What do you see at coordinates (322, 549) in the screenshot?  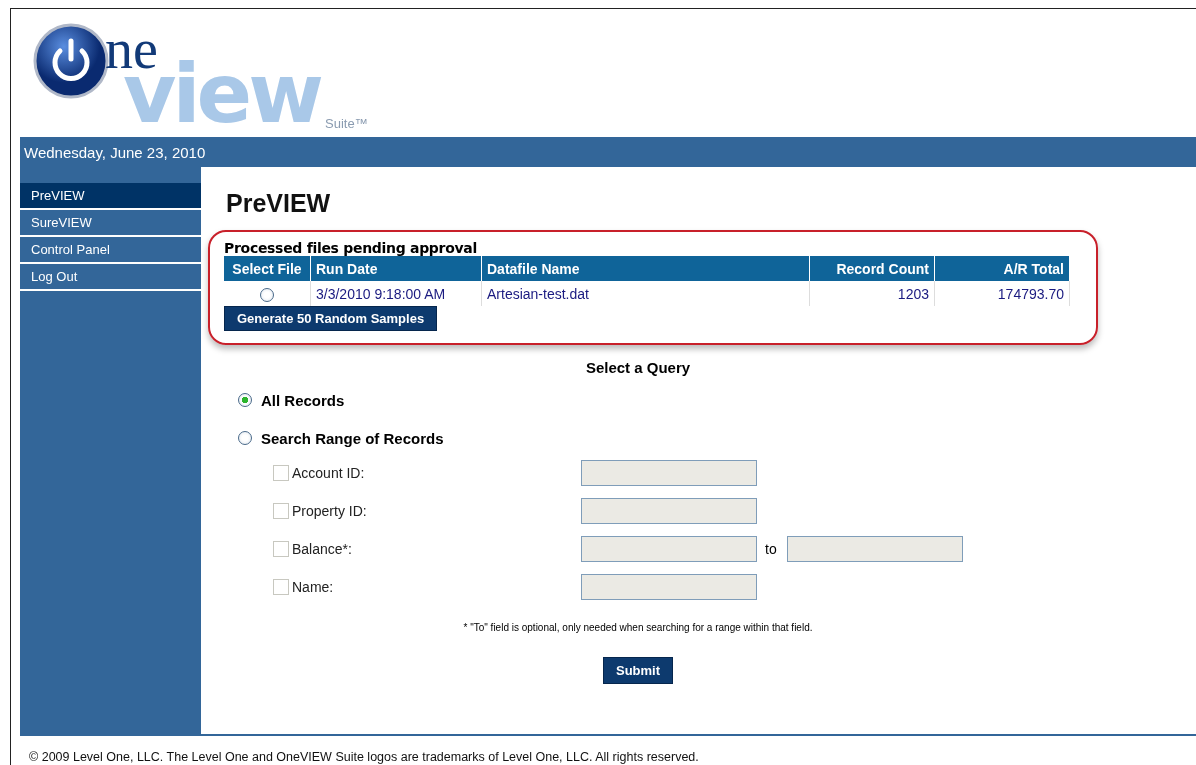 I see `field-label: Balance*:` at bounding box center [322, 549].